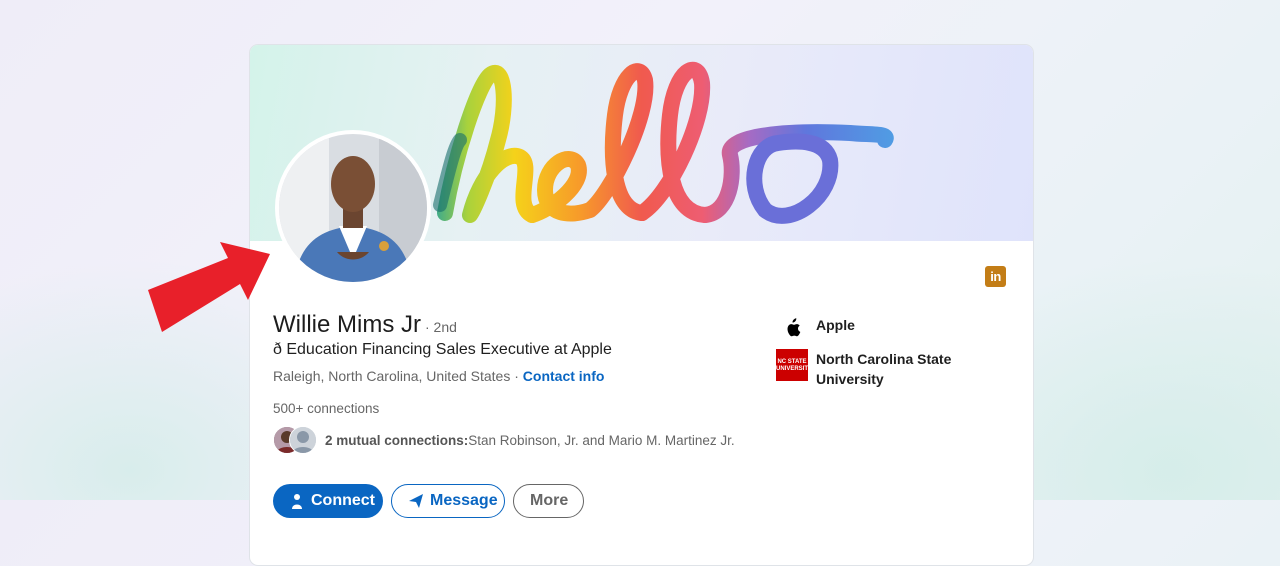 Image resolution: width=1280 pixels, height=566 pixels. I want to click on message-label: Message, so click(464, 500).